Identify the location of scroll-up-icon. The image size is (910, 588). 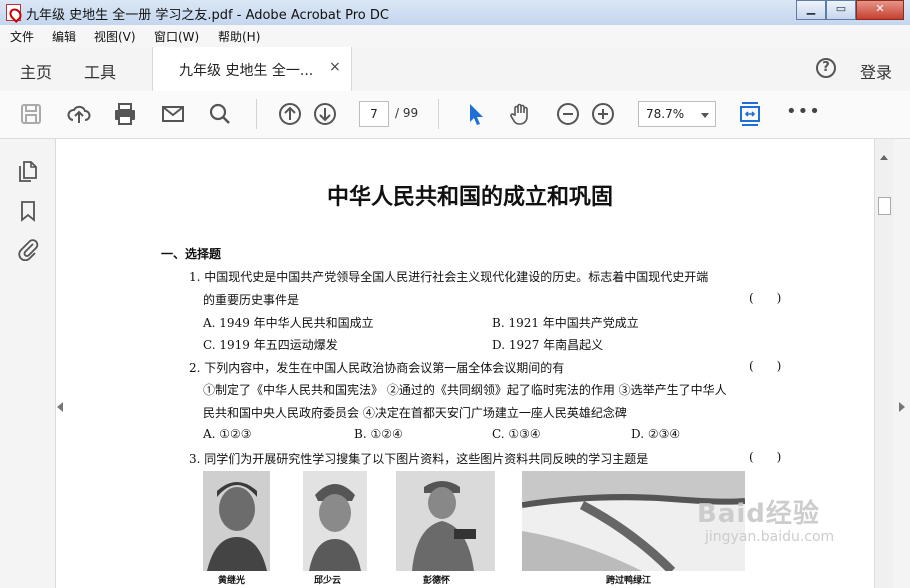
(884, 157).